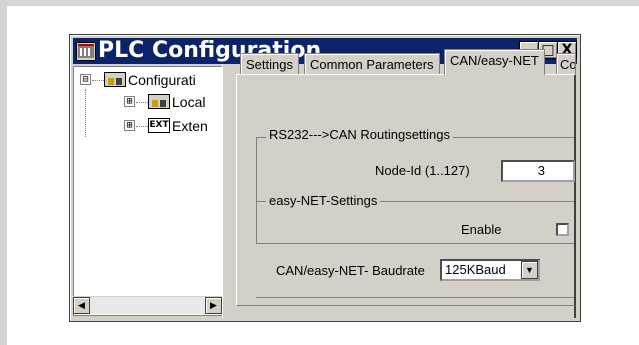 Image resolution: width=639 pixels, height=345 pixels. I want to click on baudrate-label: CAN/easy-NET- Baudrate, so click(350, 270).